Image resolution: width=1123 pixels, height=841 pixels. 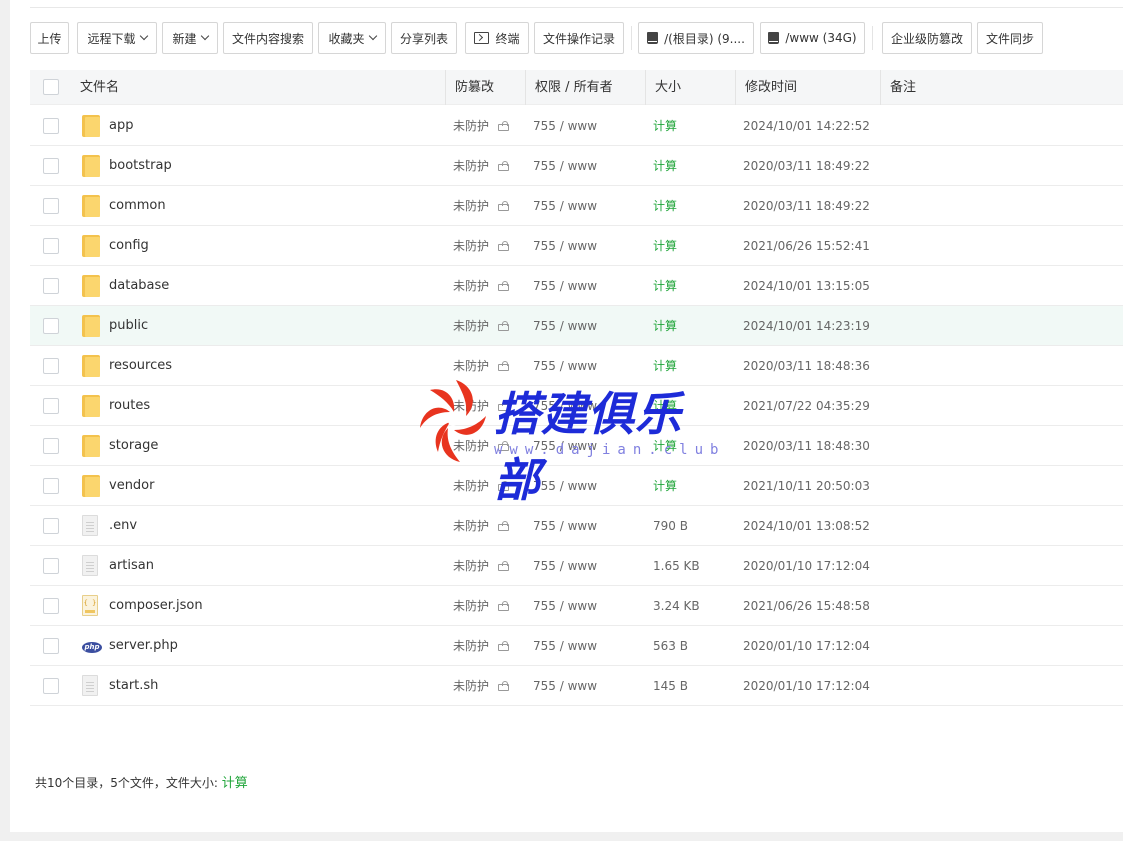 What do you see at coordinates (143, 646) in the screenshot?
I see `file-name: server.php` at bounding box center [143, 646].